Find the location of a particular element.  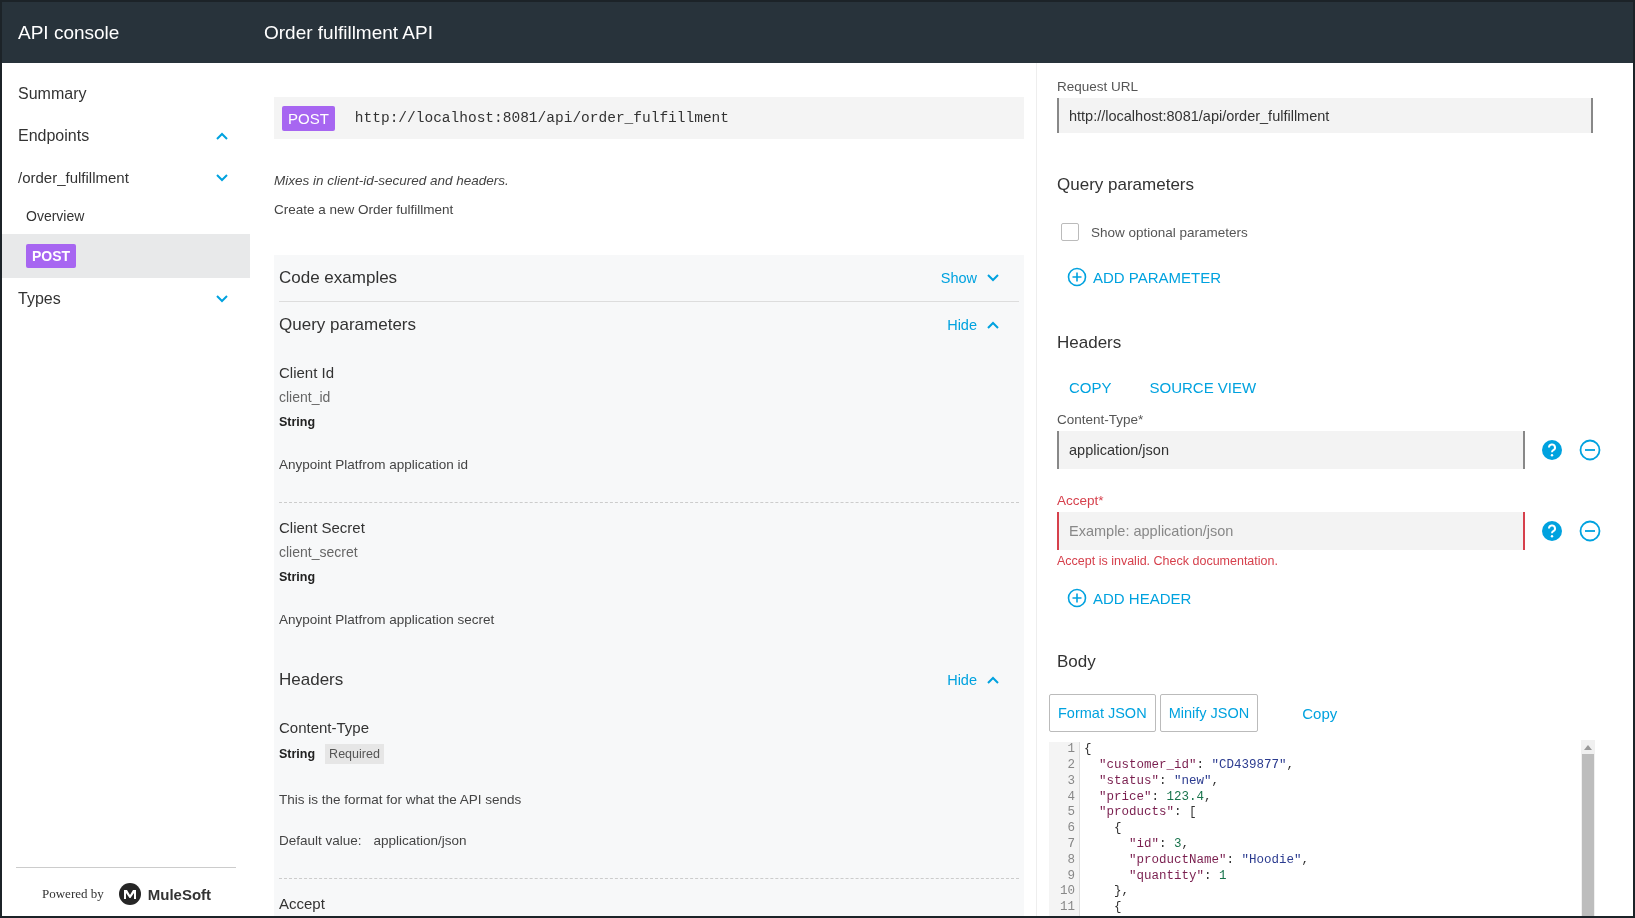

line-number: 10 is located at coordinates (1064, 892).